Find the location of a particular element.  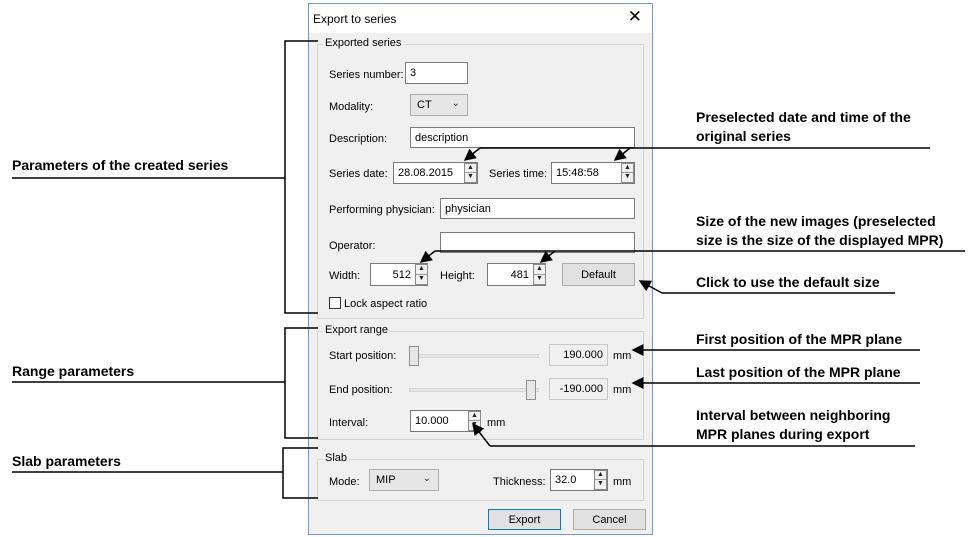

annotation-preselected-1: Preselected date and time of the is located at coordinates (803, 117).